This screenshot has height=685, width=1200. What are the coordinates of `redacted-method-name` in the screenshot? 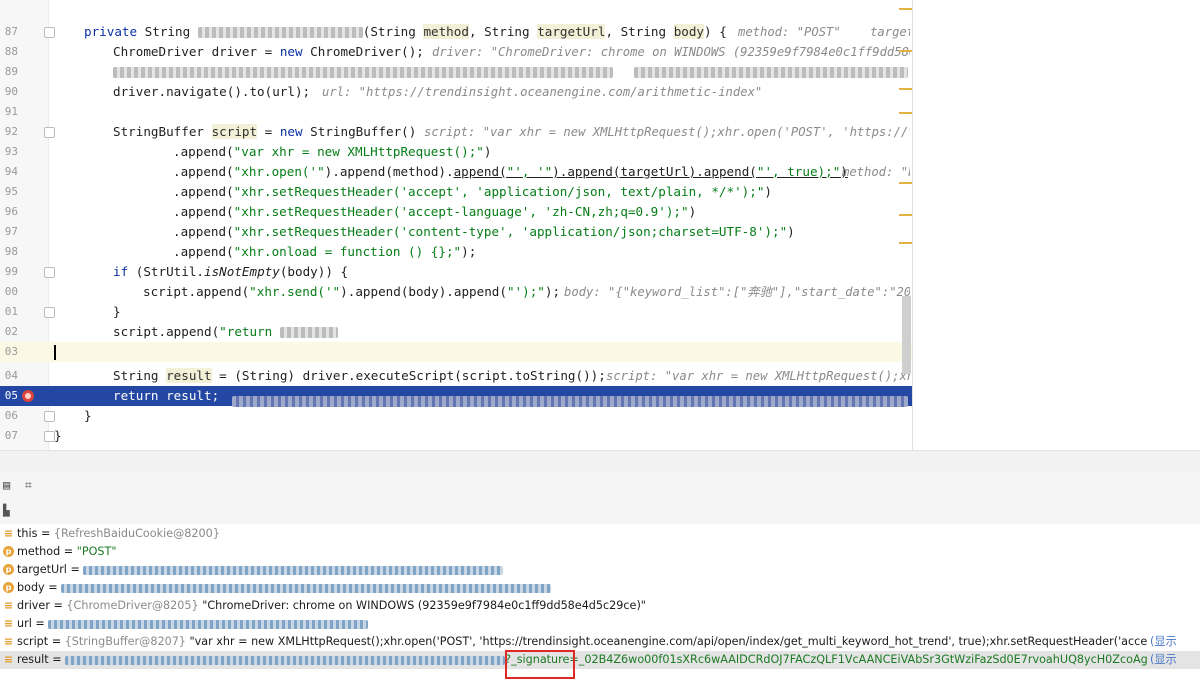 It's located at (280, 32).